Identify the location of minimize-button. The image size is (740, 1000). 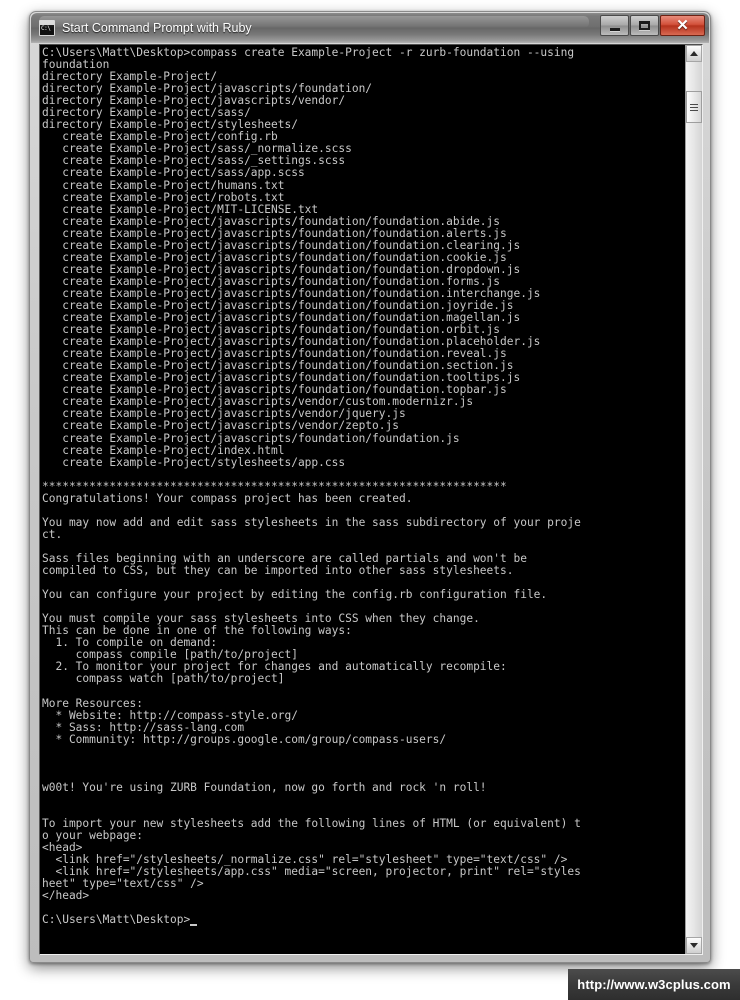
(614, 25).